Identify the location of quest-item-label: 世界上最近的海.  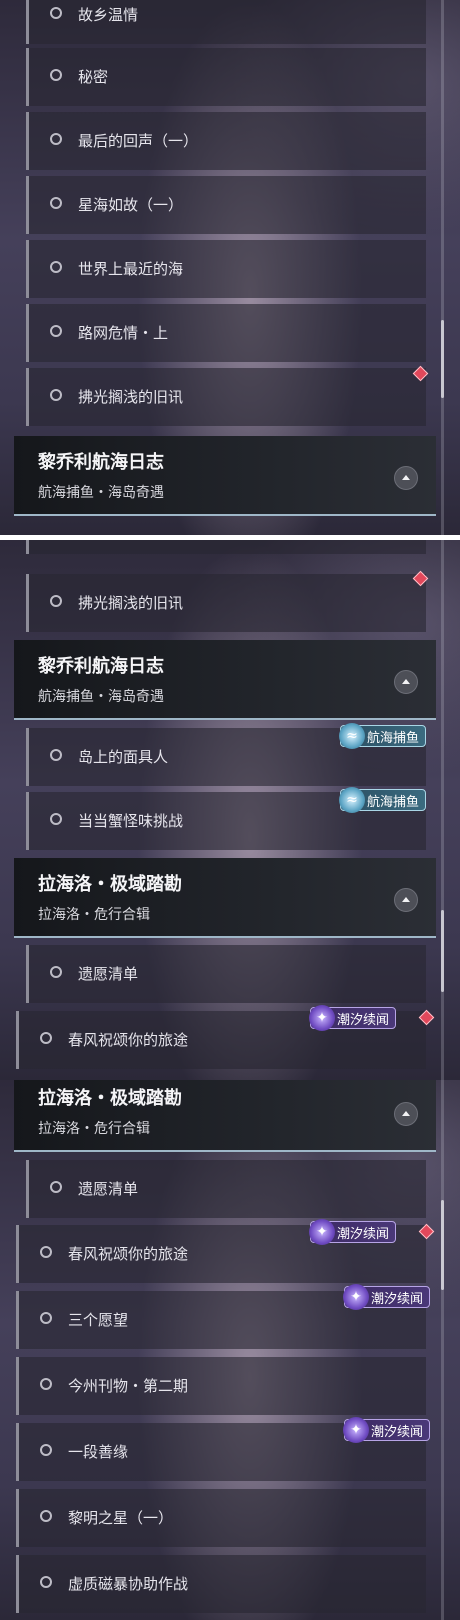
(131, 269).